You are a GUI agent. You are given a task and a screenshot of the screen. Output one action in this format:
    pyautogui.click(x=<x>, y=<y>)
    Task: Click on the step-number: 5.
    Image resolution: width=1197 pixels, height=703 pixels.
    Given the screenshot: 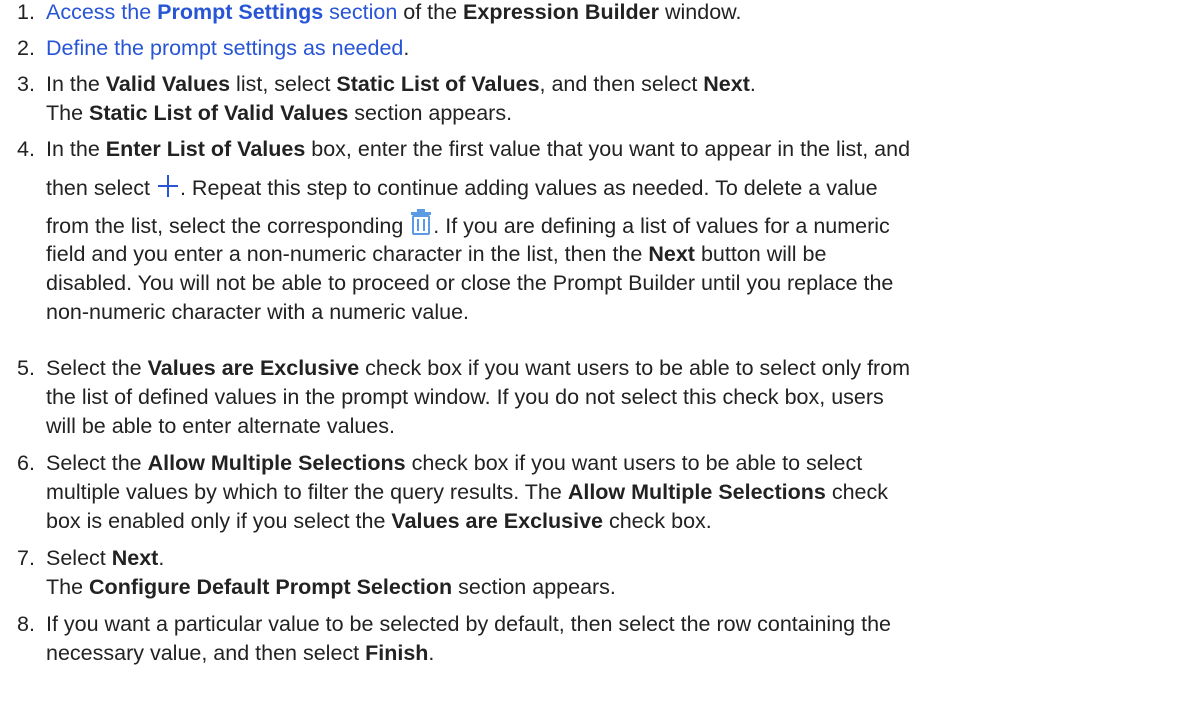 What is the action you would take?
    pyautogui.click(x=26, y=368)
    